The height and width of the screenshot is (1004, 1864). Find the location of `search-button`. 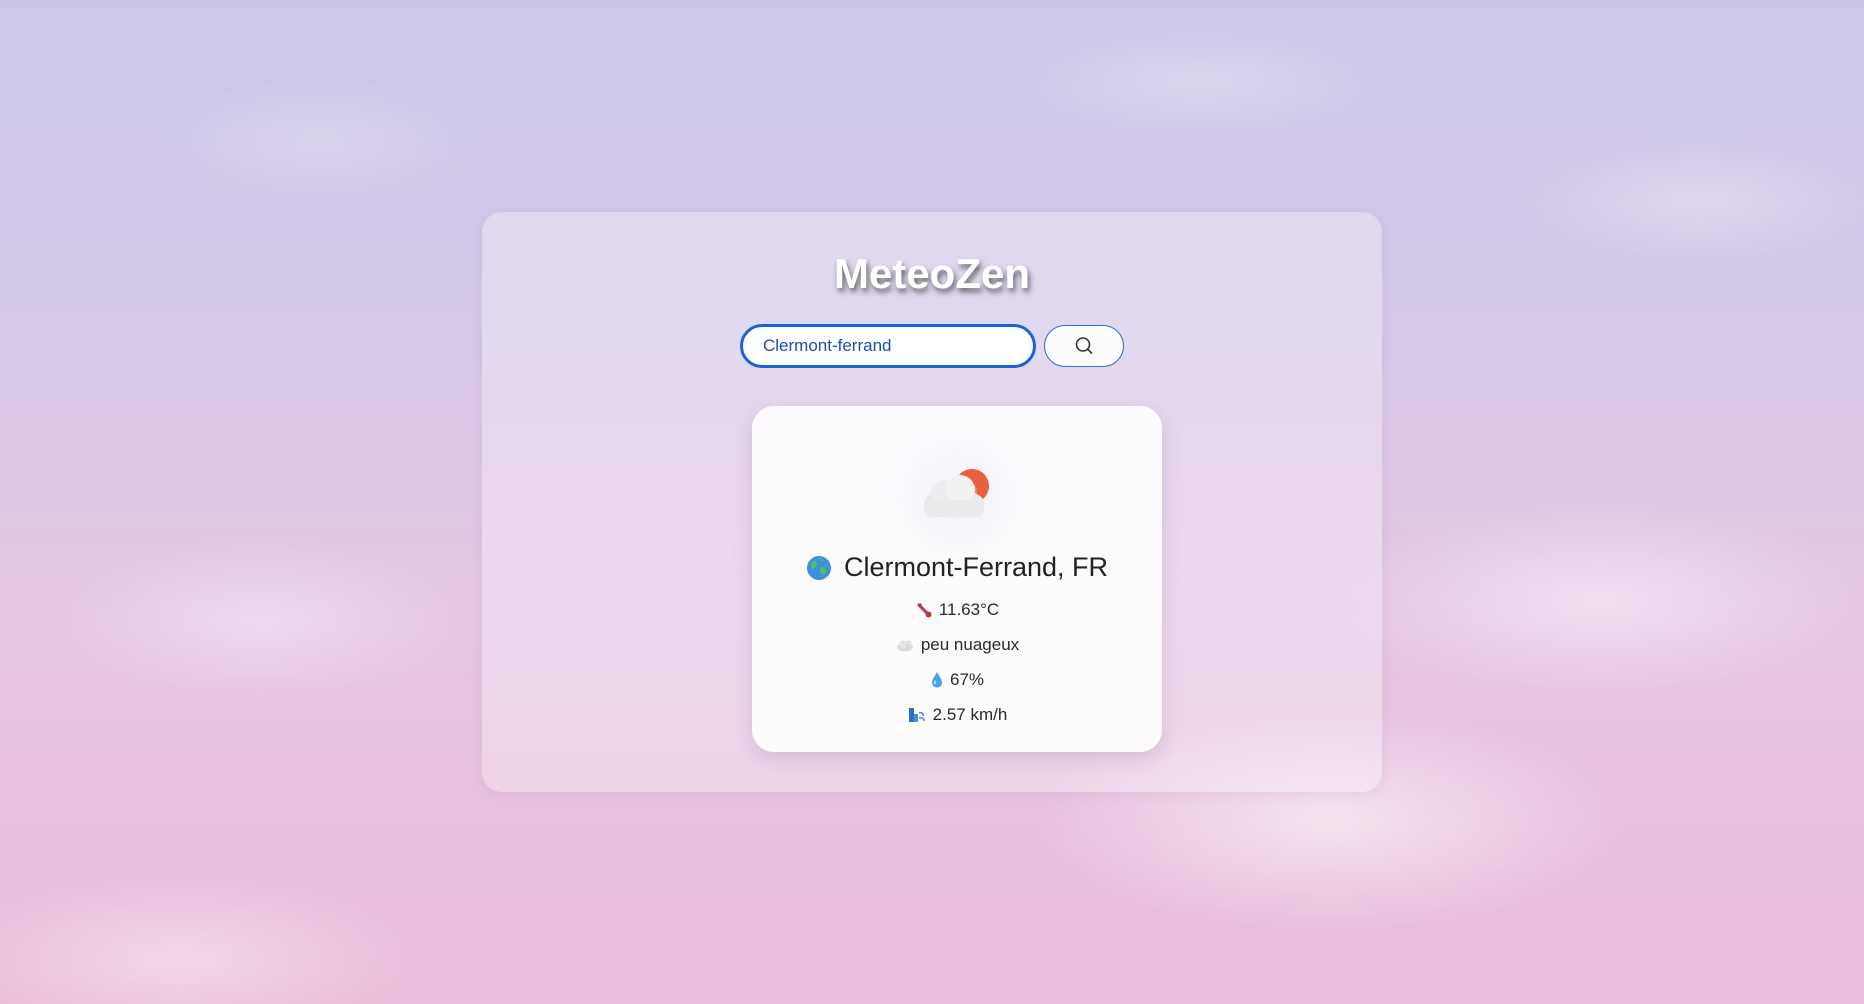

search-button is located at coordinates (1084, 346).